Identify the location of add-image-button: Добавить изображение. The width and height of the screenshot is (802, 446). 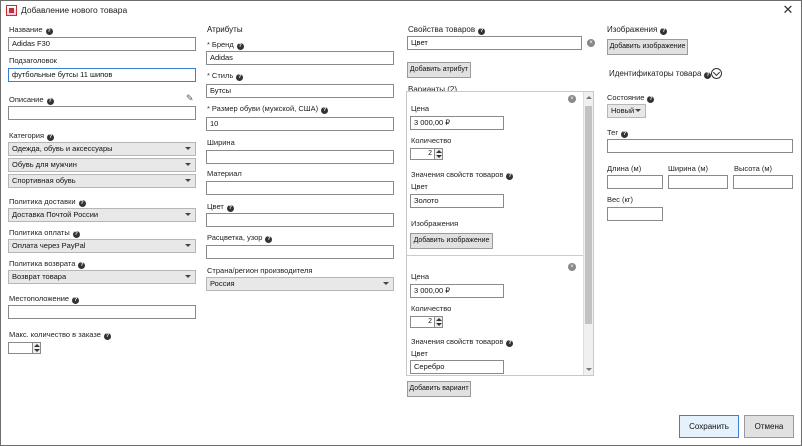
(647, 47).